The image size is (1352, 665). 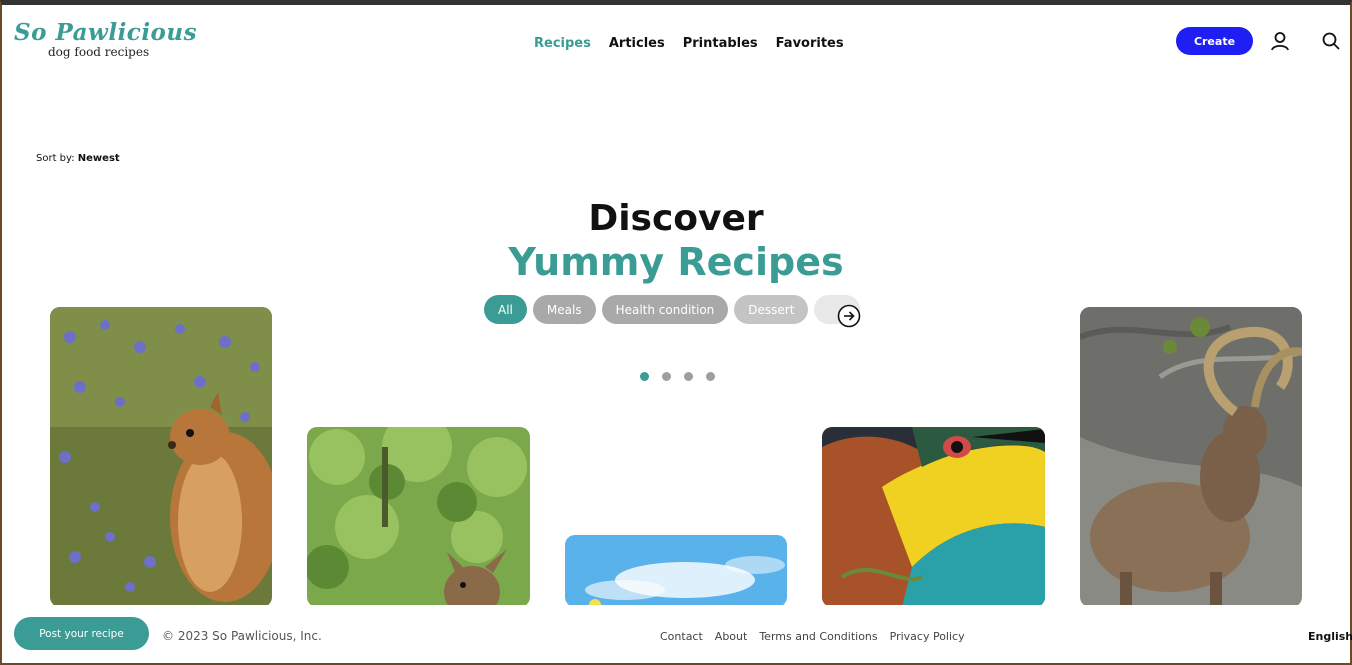 I want to click on create-button: Create, so click(x=1214, y=41).